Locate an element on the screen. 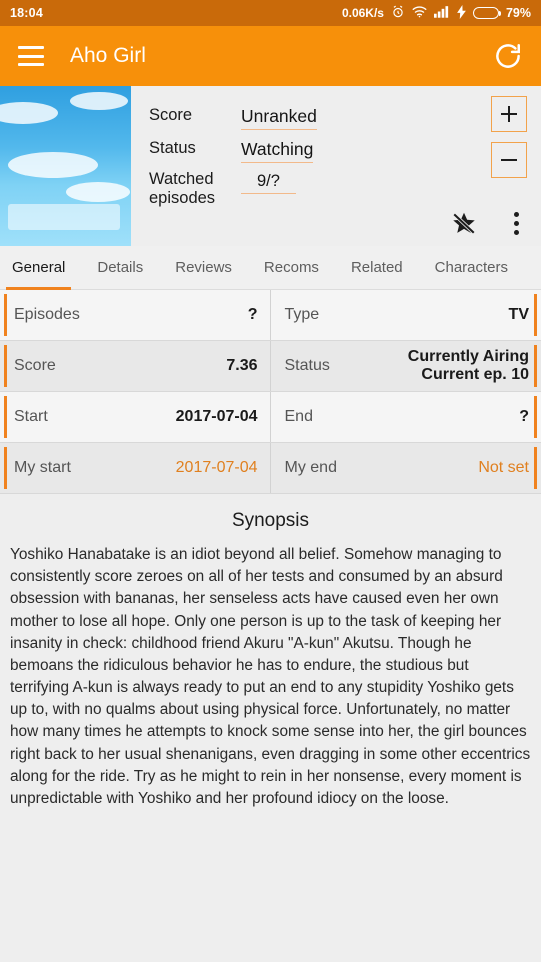  score-key: Score is located at coordinates (35, 365).